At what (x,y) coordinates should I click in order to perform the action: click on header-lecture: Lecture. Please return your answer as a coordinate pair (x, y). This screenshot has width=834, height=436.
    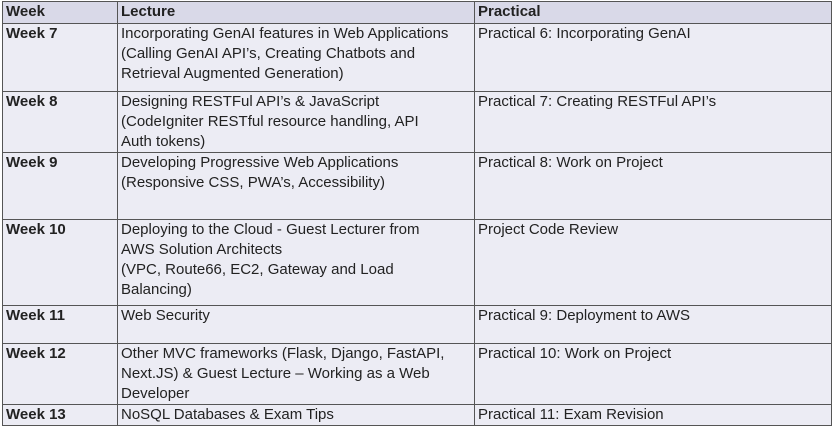
    Looking at the image, I should click on (296, 12).